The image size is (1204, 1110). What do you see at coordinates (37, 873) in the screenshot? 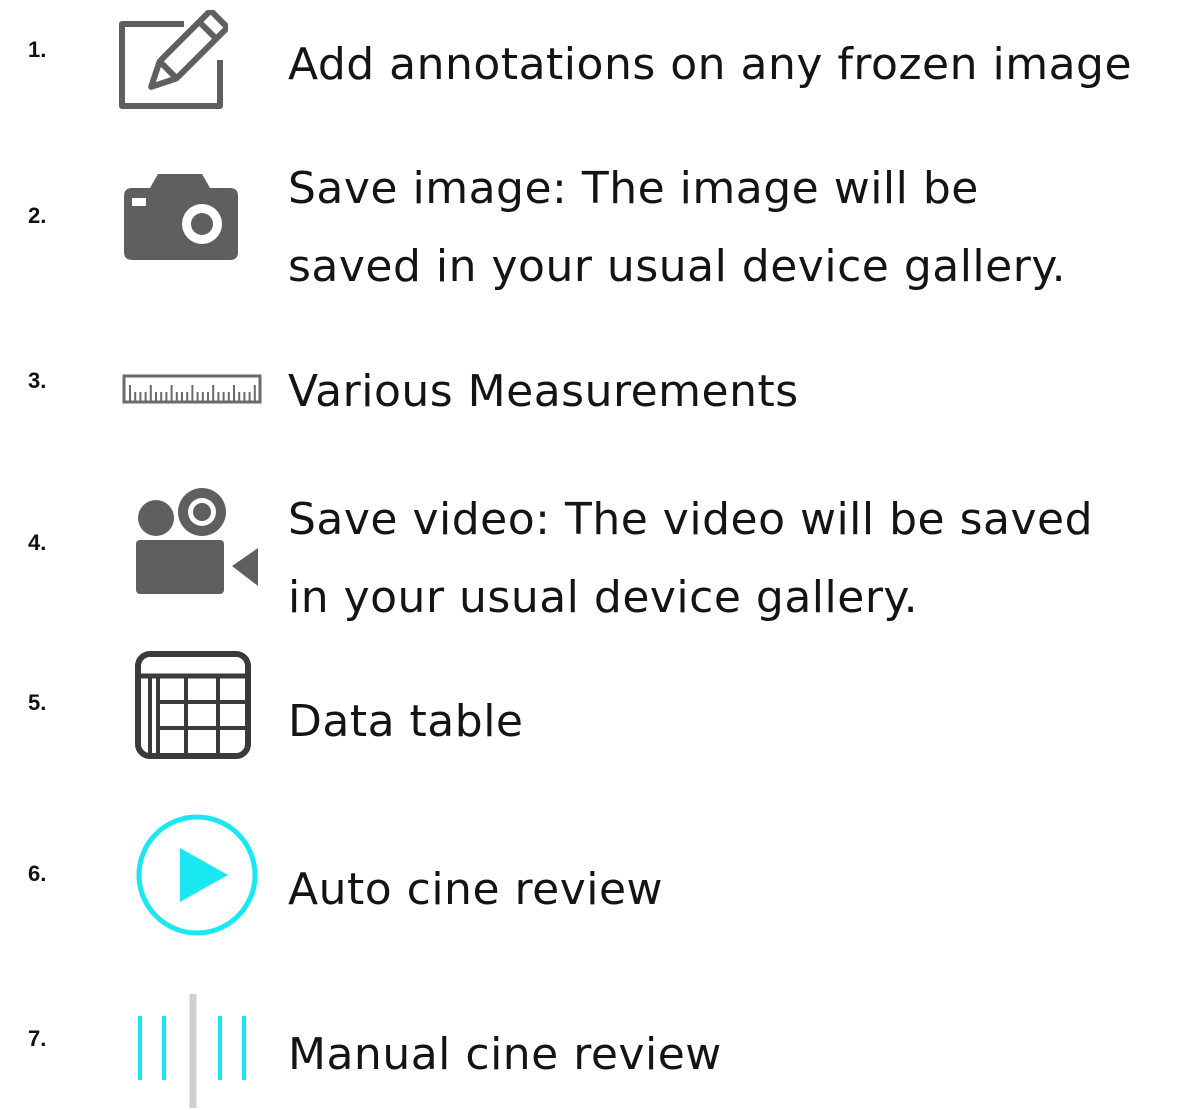
I see `item-number-6: 6.` at bounding box center [37, 873].